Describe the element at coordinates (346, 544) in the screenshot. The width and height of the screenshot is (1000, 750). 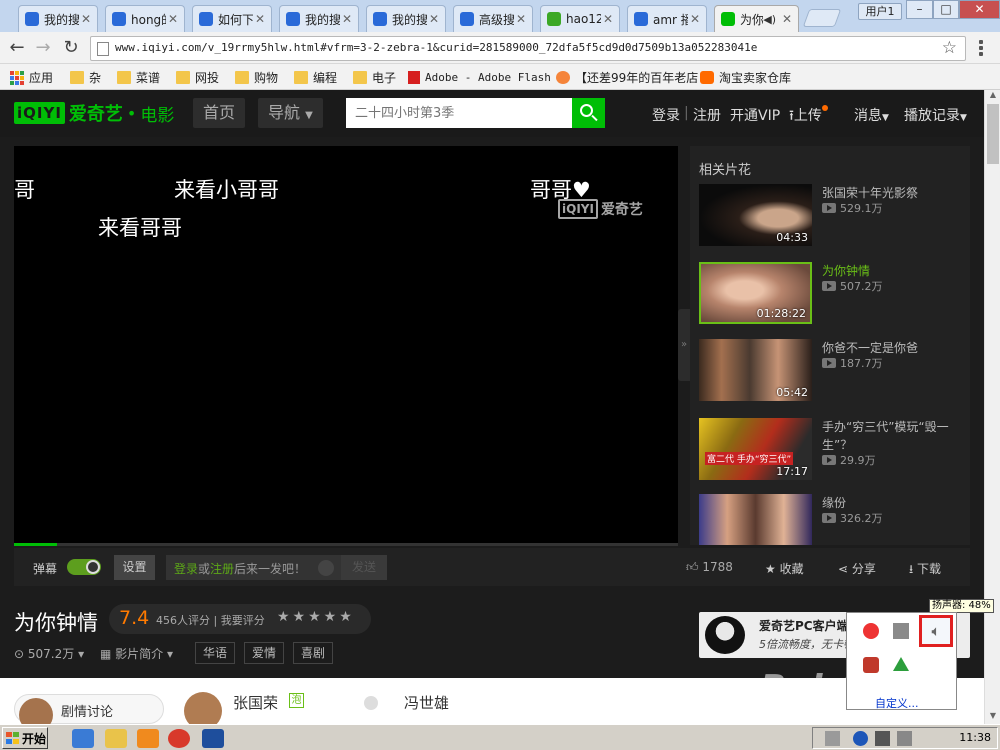
I see `progress-bar` at that location.